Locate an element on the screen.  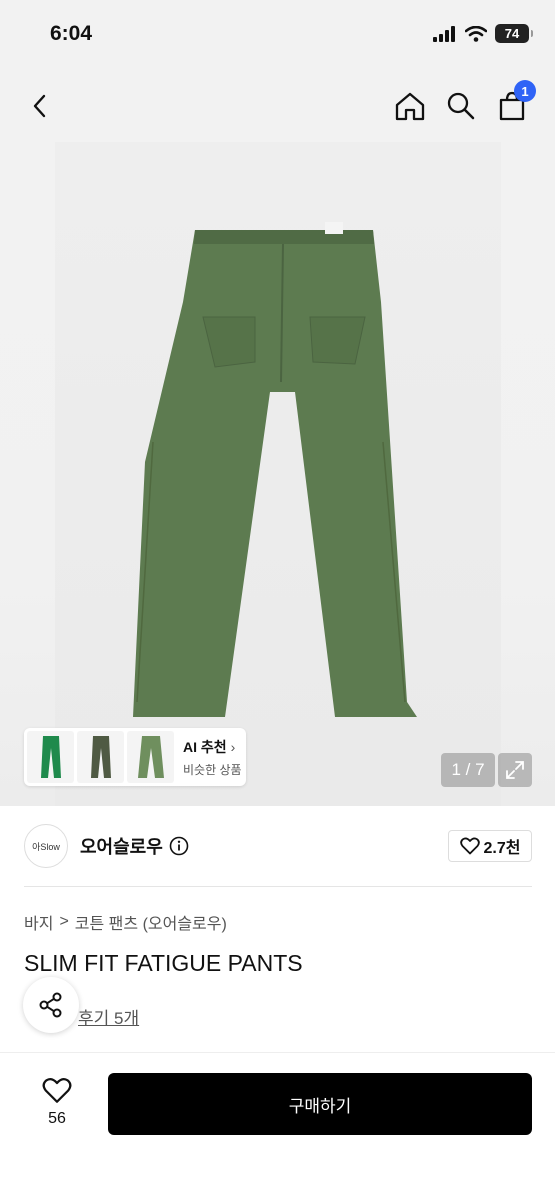
wish-button: 56 is located at coordinates (57, 1102).